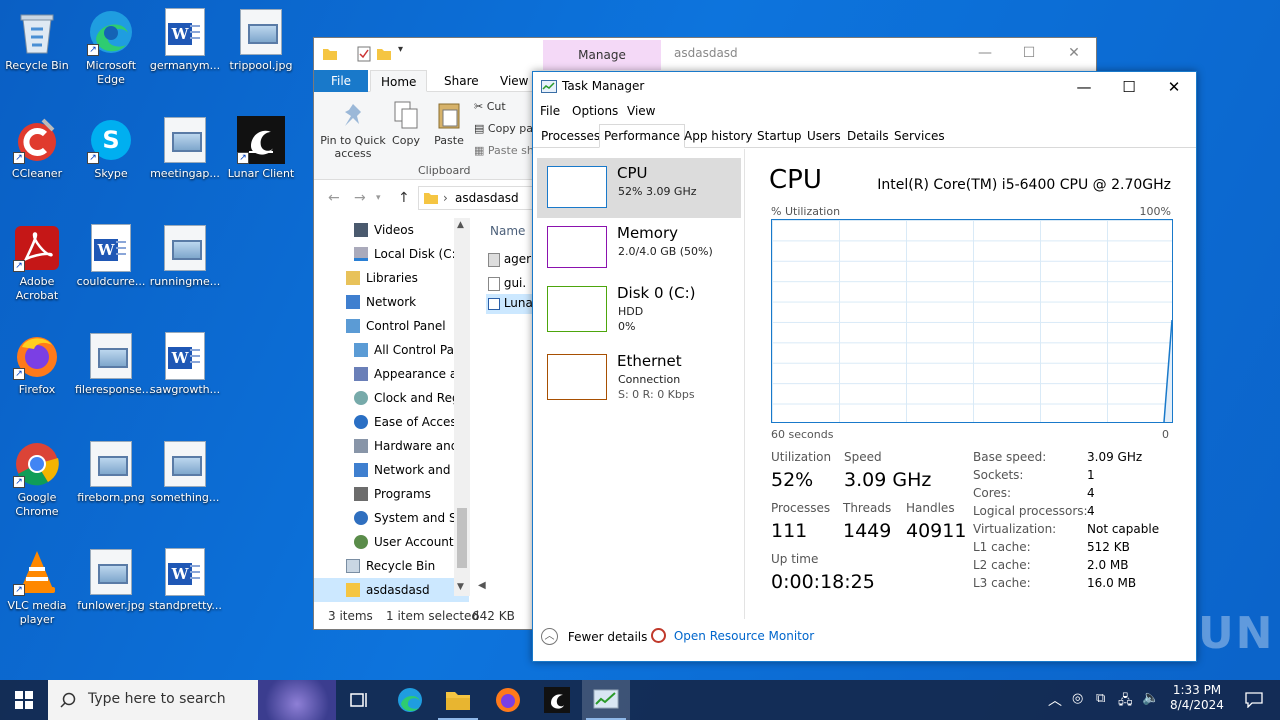 The width and height of the screenshot is (1280, 720). Describe the element at coordinates (364, 54) in the screenshot. I see `properties-icon` at that location.